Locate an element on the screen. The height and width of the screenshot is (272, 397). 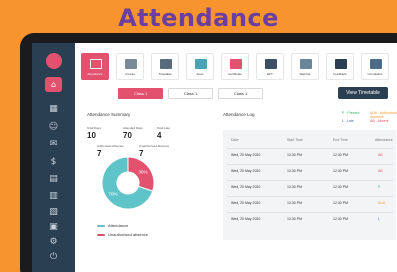
calendar-icon is located at coordinates (96, 64).